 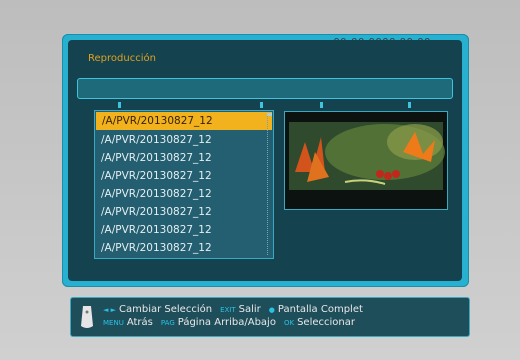 What do you see at coordinates (167, 323) in the screenshot?
I see `remote-key-label: PAG` at bounding box center [167, 323].